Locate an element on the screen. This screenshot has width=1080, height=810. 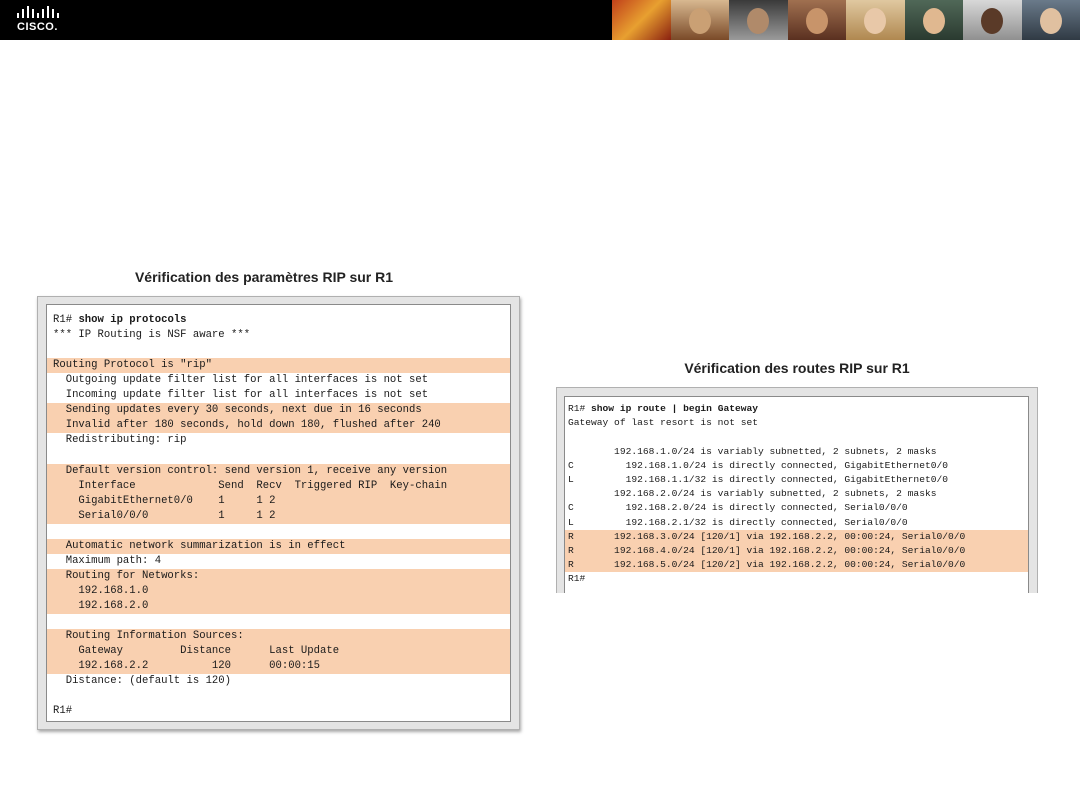
terminal-line: Distance: (default is 120) is located at coordinates (142, 681).